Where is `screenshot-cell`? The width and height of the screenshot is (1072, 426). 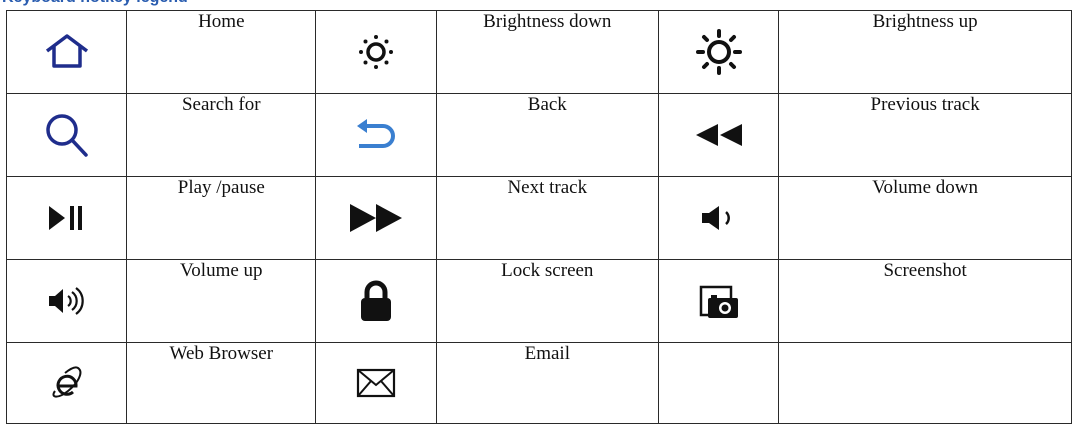
screenshot-cell is located at coordinates (718, 301).